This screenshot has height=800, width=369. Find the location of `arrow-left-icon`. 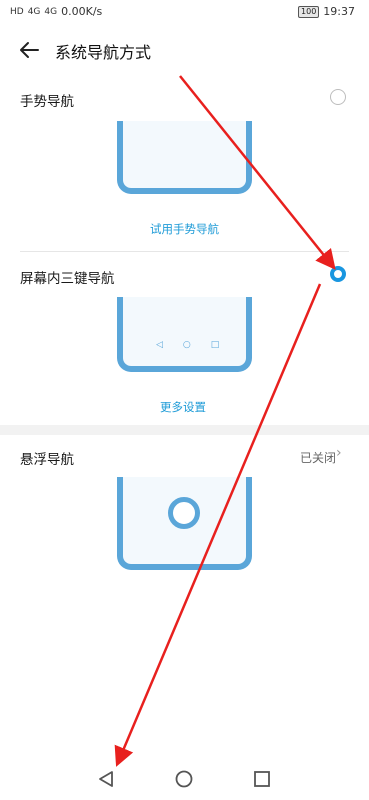

arrow-left-icon is located at coordinates (29, 50).